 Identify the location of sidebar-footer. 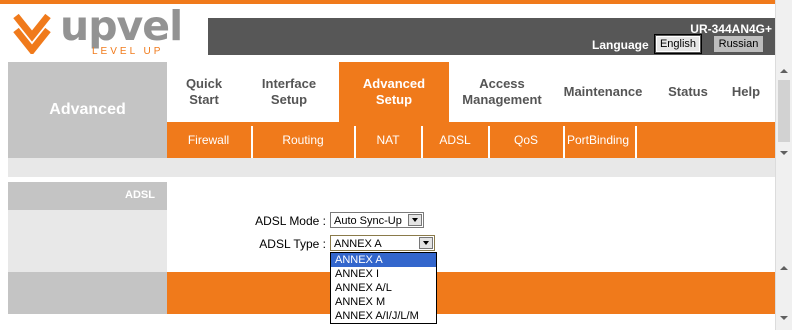
(87, 293).